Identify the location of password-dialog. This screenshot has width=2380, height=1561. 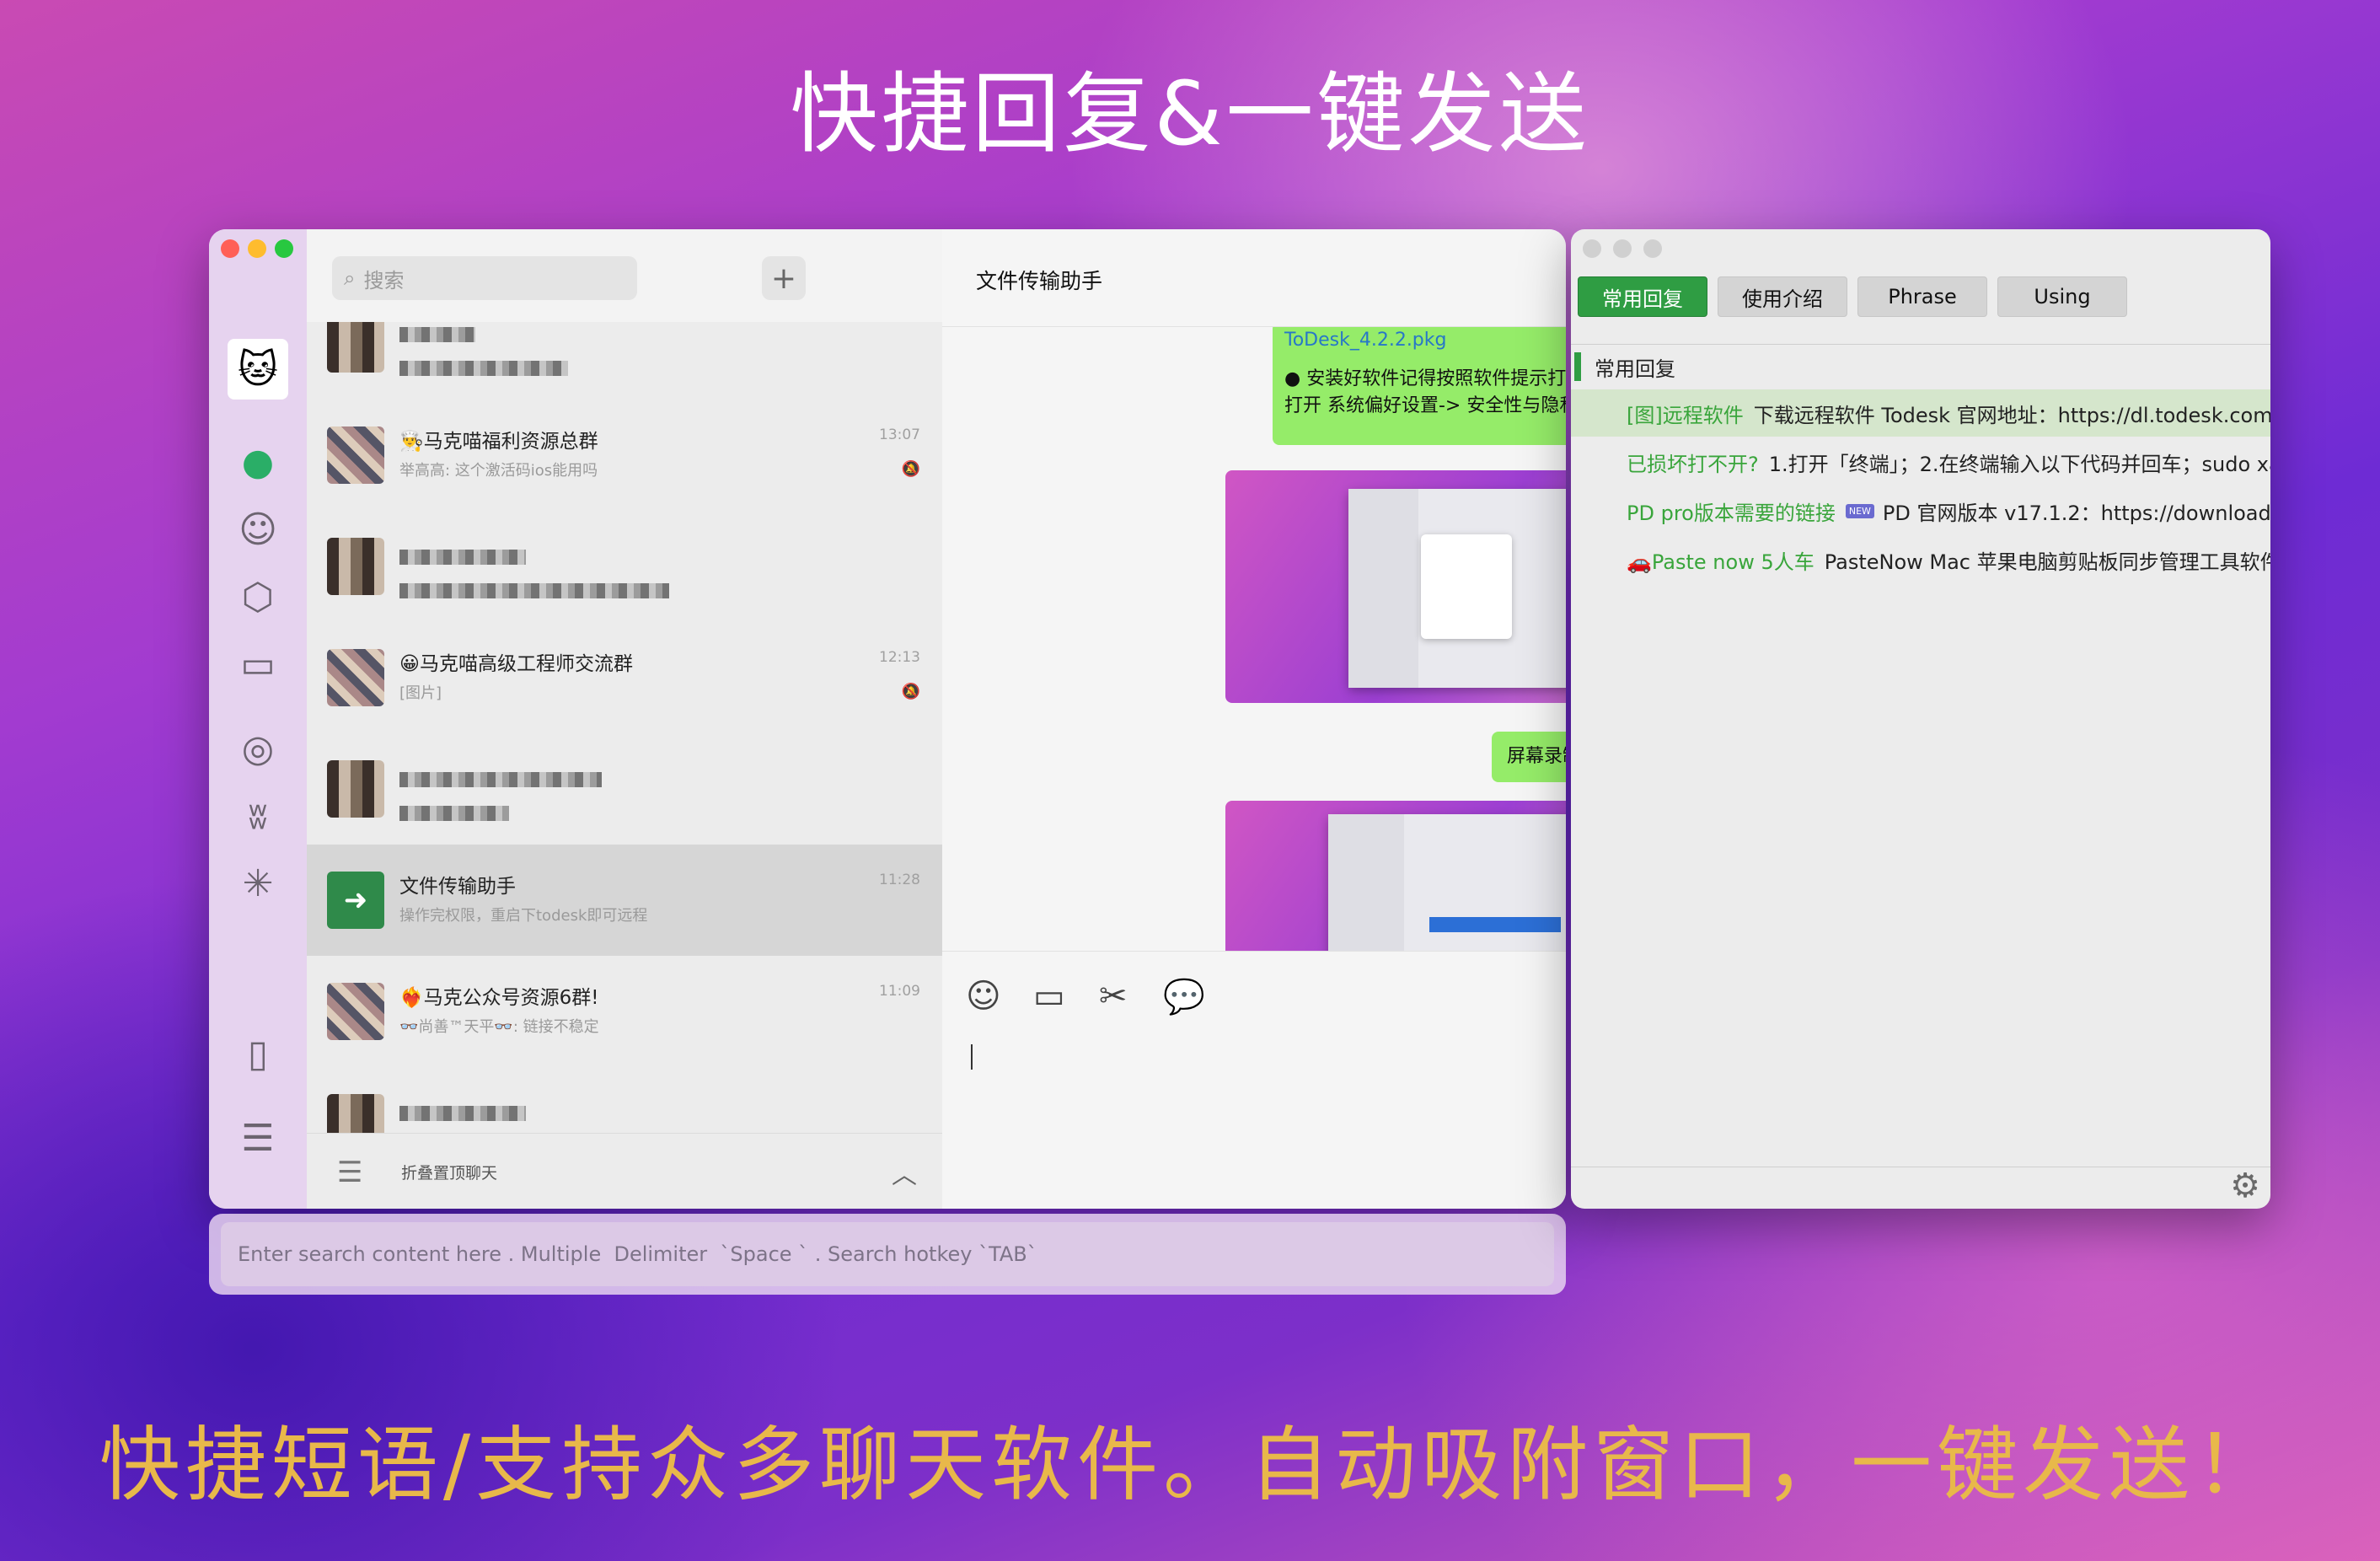
(1466, 586).